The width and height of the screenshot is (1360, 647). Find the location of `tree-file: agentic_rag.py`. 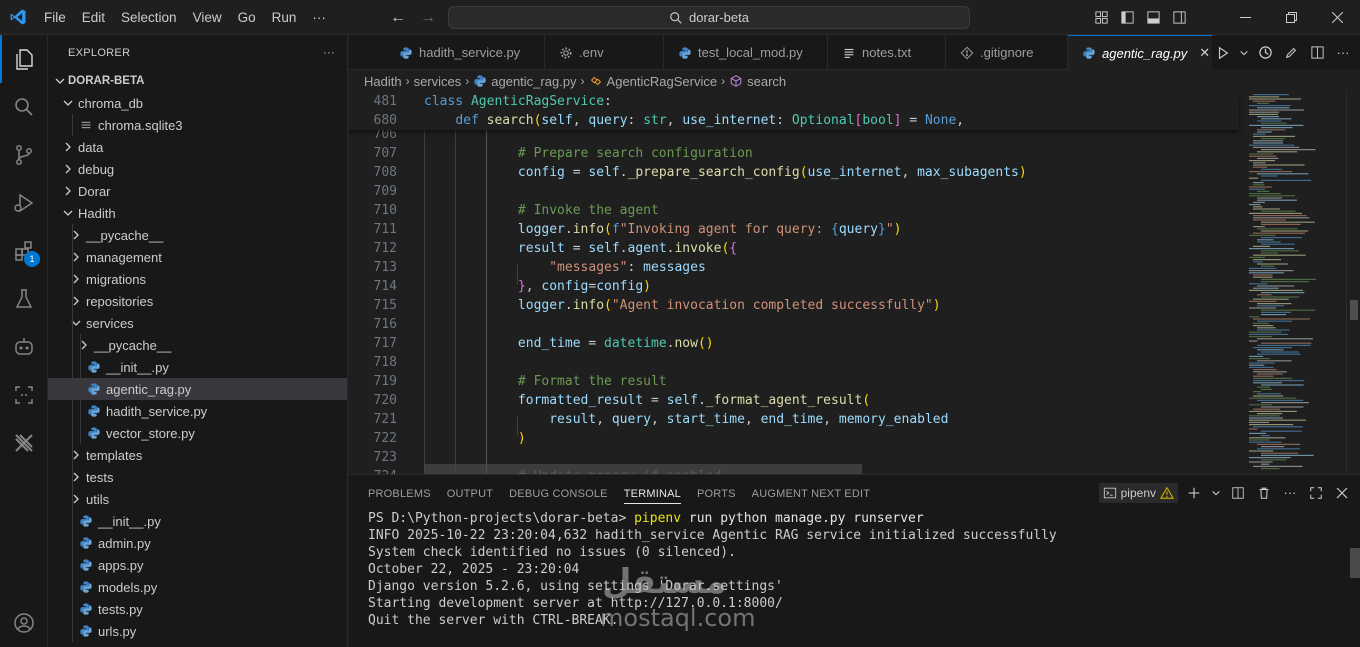

tree-file: agentic_rag.py is located at coordinates (197, 389).